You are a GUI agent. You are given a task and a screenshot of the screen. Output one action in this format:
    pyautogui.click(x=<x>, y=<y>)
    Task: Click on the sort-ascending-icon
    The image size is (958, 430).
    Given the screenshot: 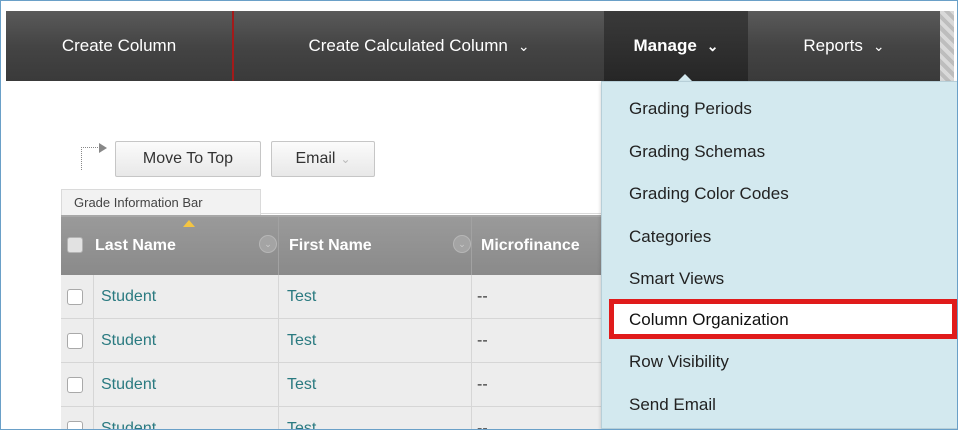 What is the action you would take?
    pyautogui.click(x=189, y=223)
    